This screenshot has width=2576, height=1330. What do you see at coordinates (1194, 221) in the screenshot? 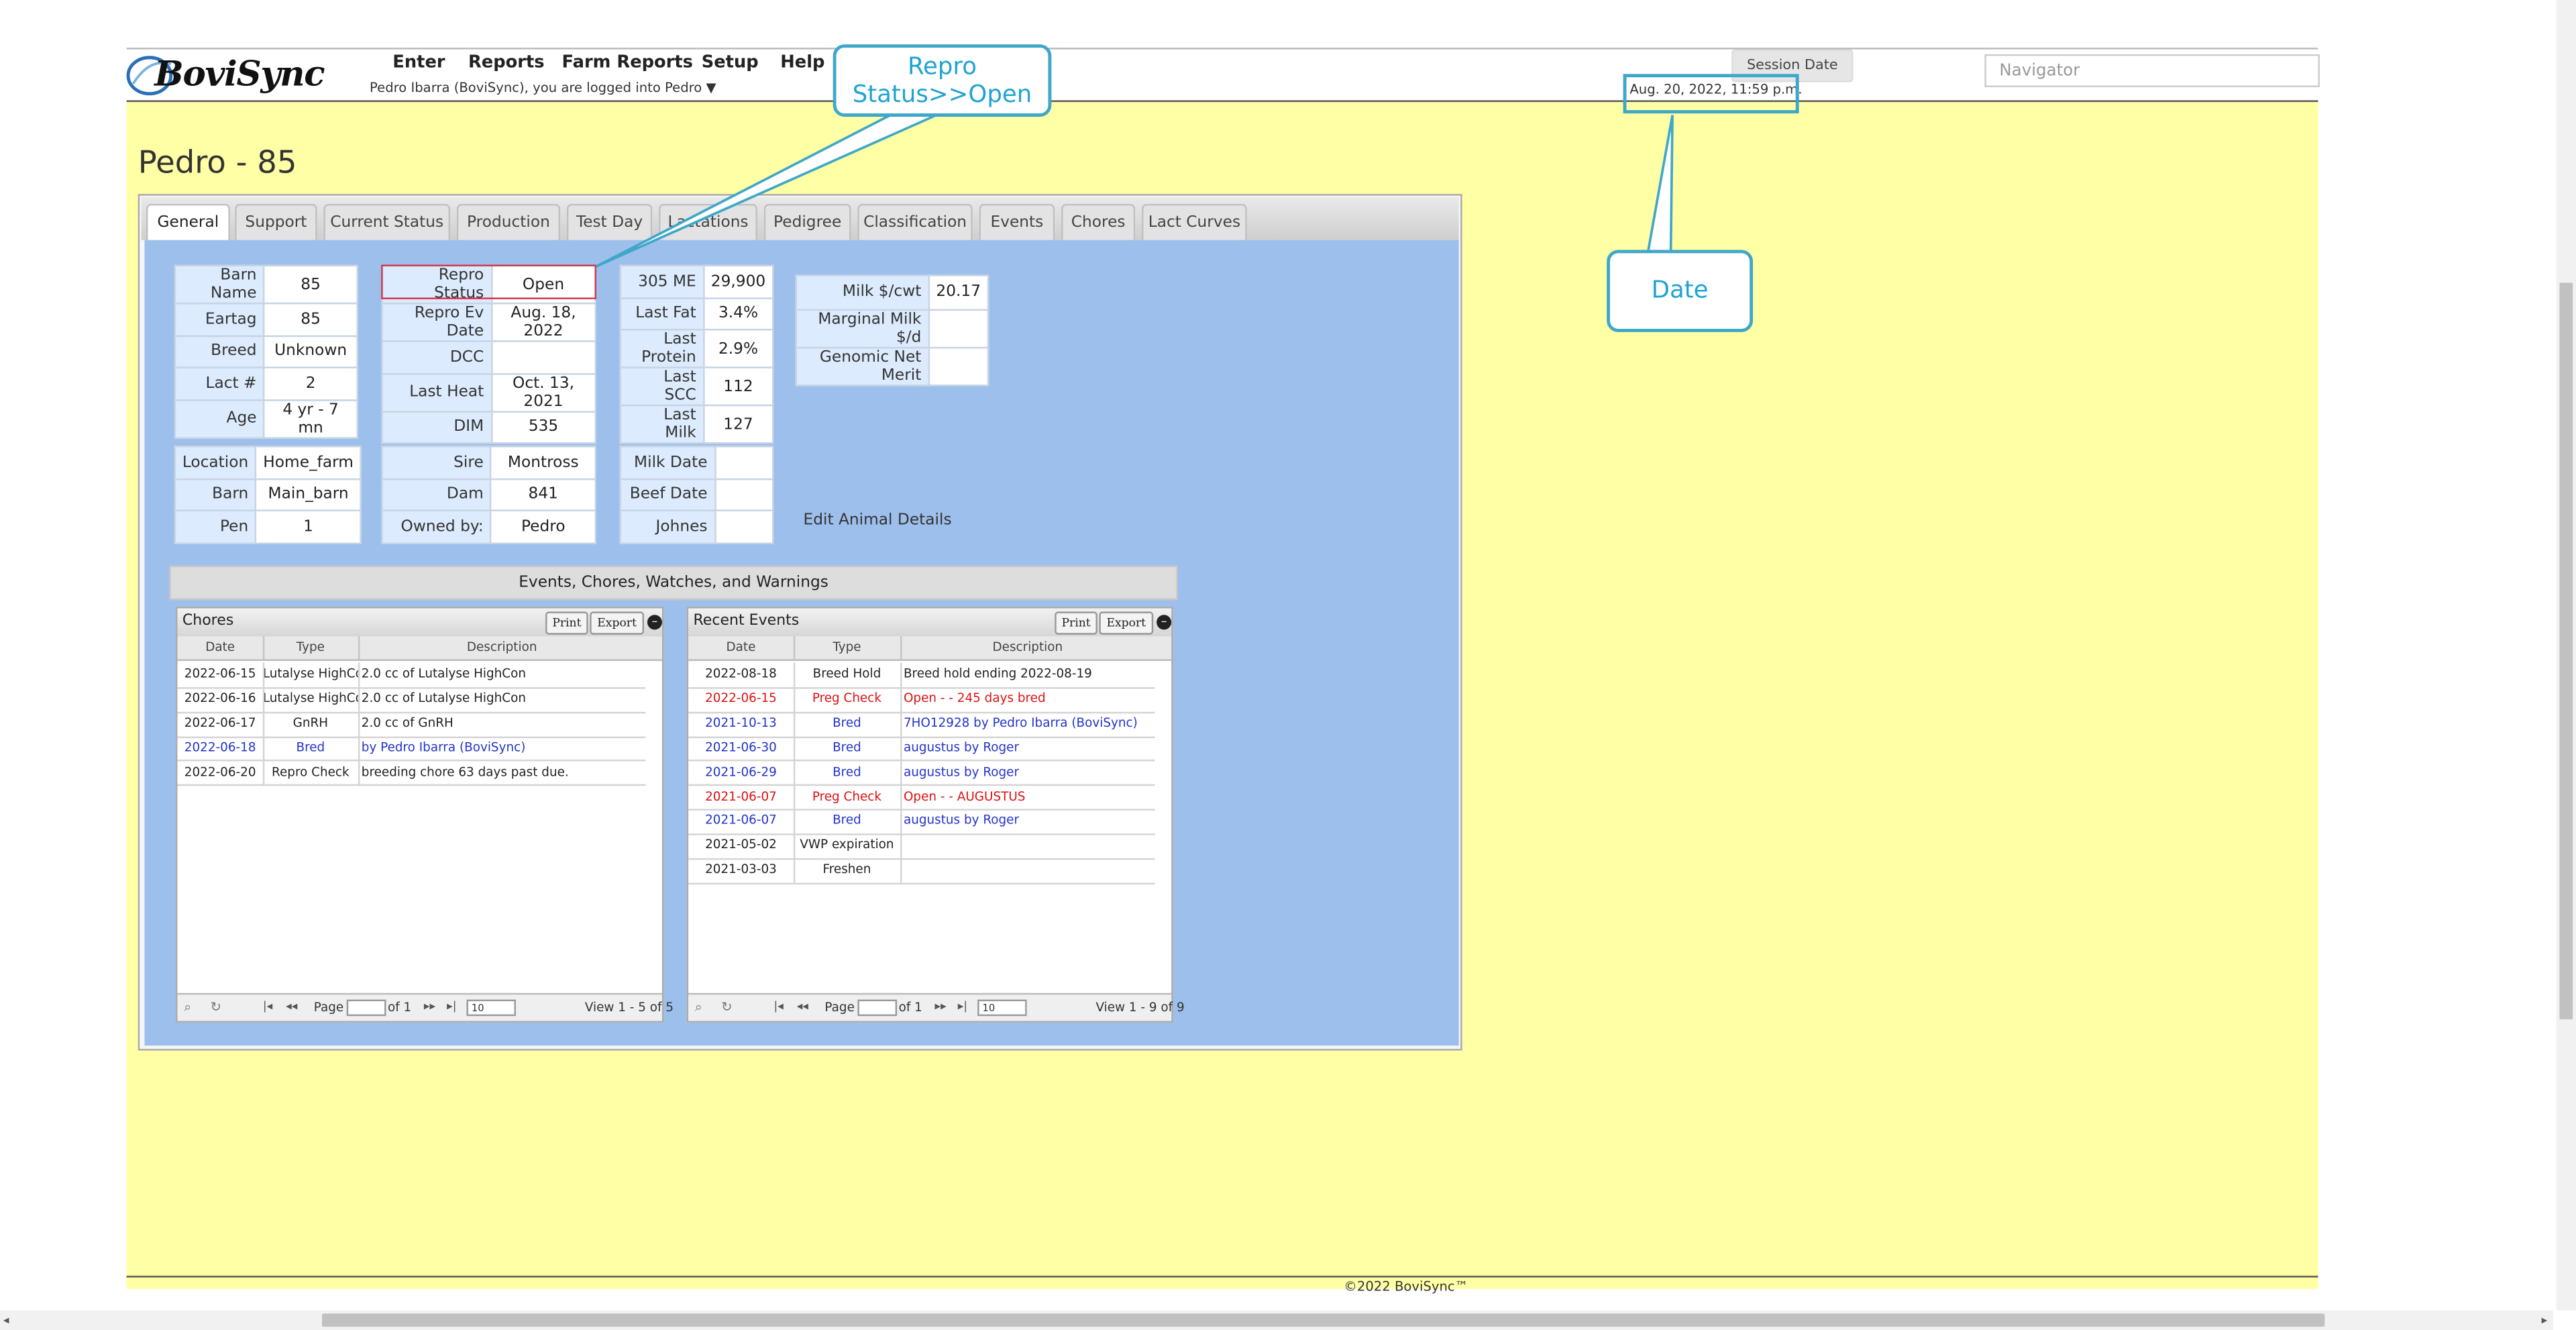
I see `tab-lact-curves: Lact Curves` at bounding box center [1194, 221].